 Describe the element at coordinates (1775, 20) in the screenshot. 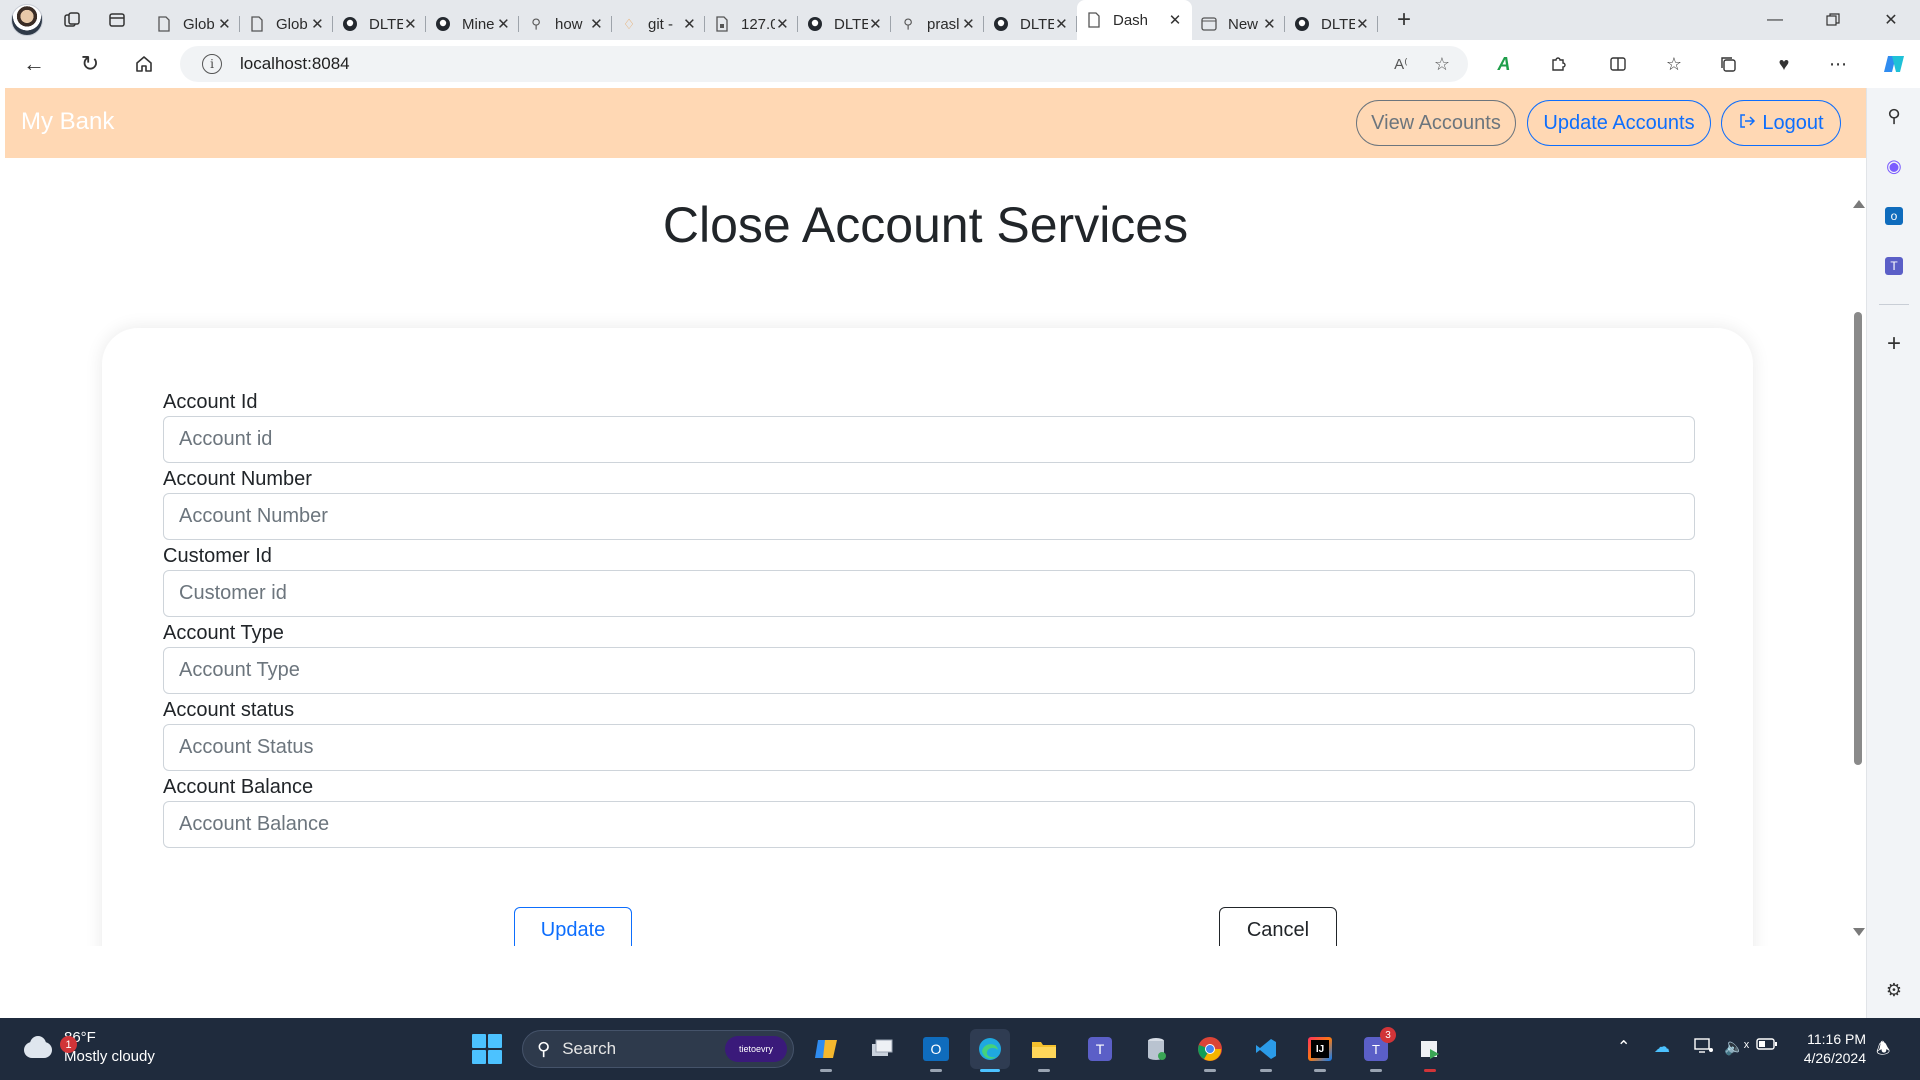

I see `minimize-button: —` at that location.